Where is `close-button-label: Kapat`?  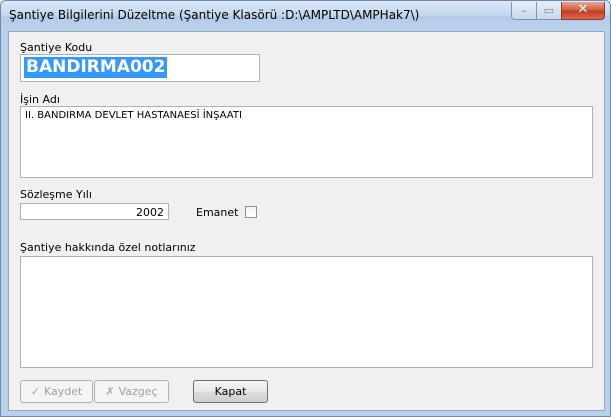 close-button-label: Kapat is located at coordinates (230, 391).